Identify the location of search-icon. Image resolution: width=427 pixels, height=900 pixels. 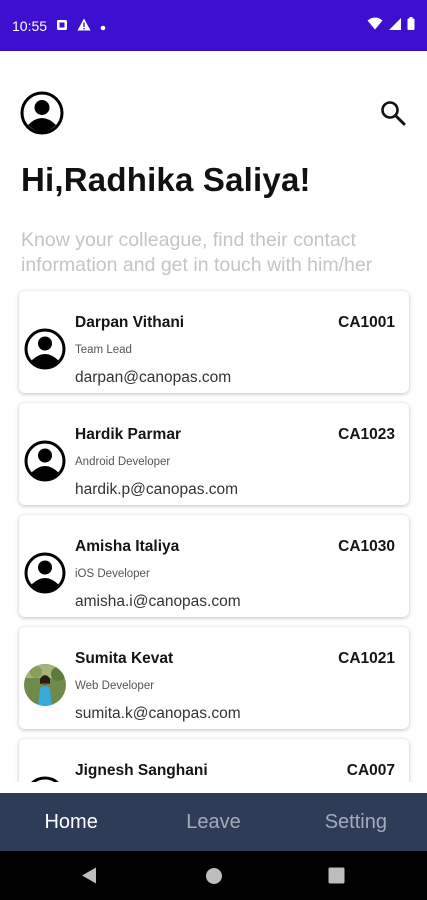
(393, 113).